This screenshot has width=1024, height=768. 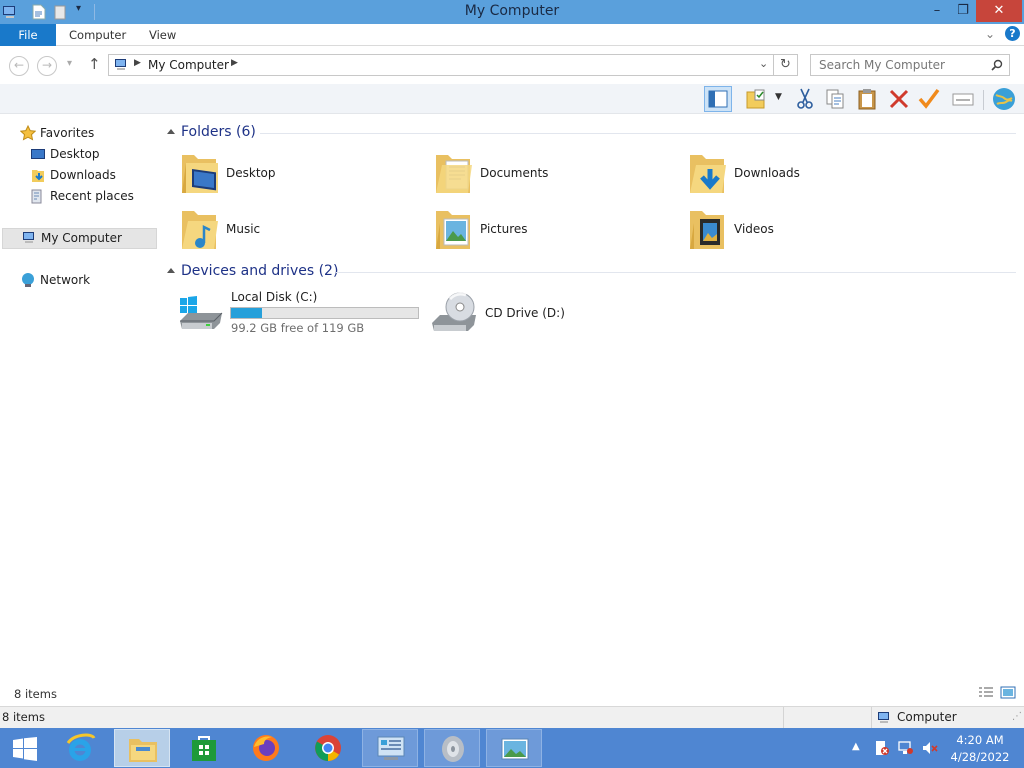 What do you see at coordinates (767, 173) in the screenshot?
I see `folder-label: Downloads` at bounding box center [767, 173].